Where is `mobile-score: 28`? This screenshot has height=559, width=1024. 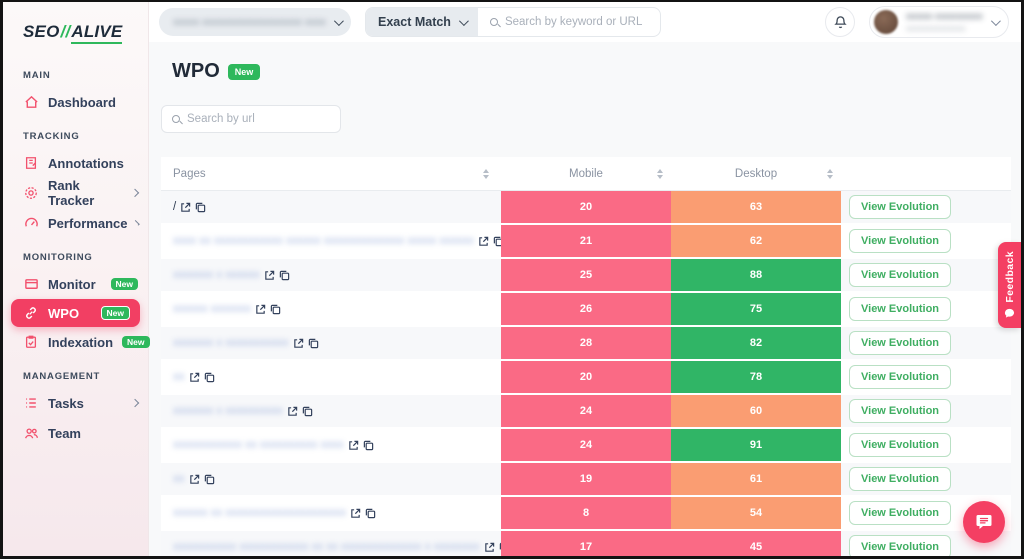
mobile-score: 28 is located at coordinates (586, 343).